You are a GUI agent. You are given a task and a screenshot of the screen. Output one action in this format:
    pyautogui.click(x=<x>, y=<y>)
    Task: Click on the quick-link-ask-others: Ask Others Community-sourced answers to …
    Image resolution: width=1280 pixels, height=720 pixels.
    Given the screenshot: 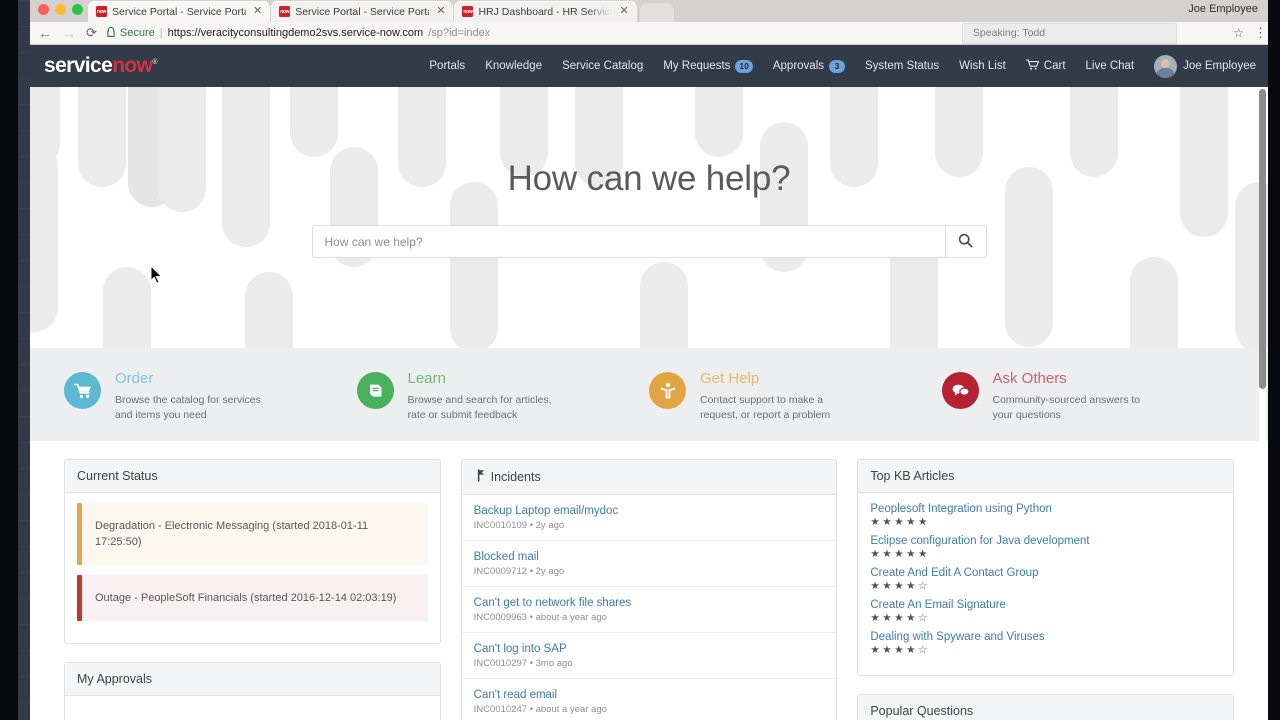 What is the action you would take?
    pyautogui.click(x=1088, y=394)
    